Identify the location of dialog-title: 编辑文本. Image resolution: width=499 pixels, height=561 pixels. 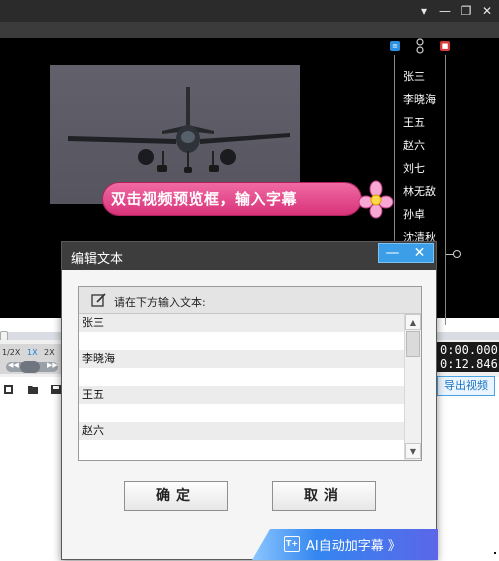
(97, 259).